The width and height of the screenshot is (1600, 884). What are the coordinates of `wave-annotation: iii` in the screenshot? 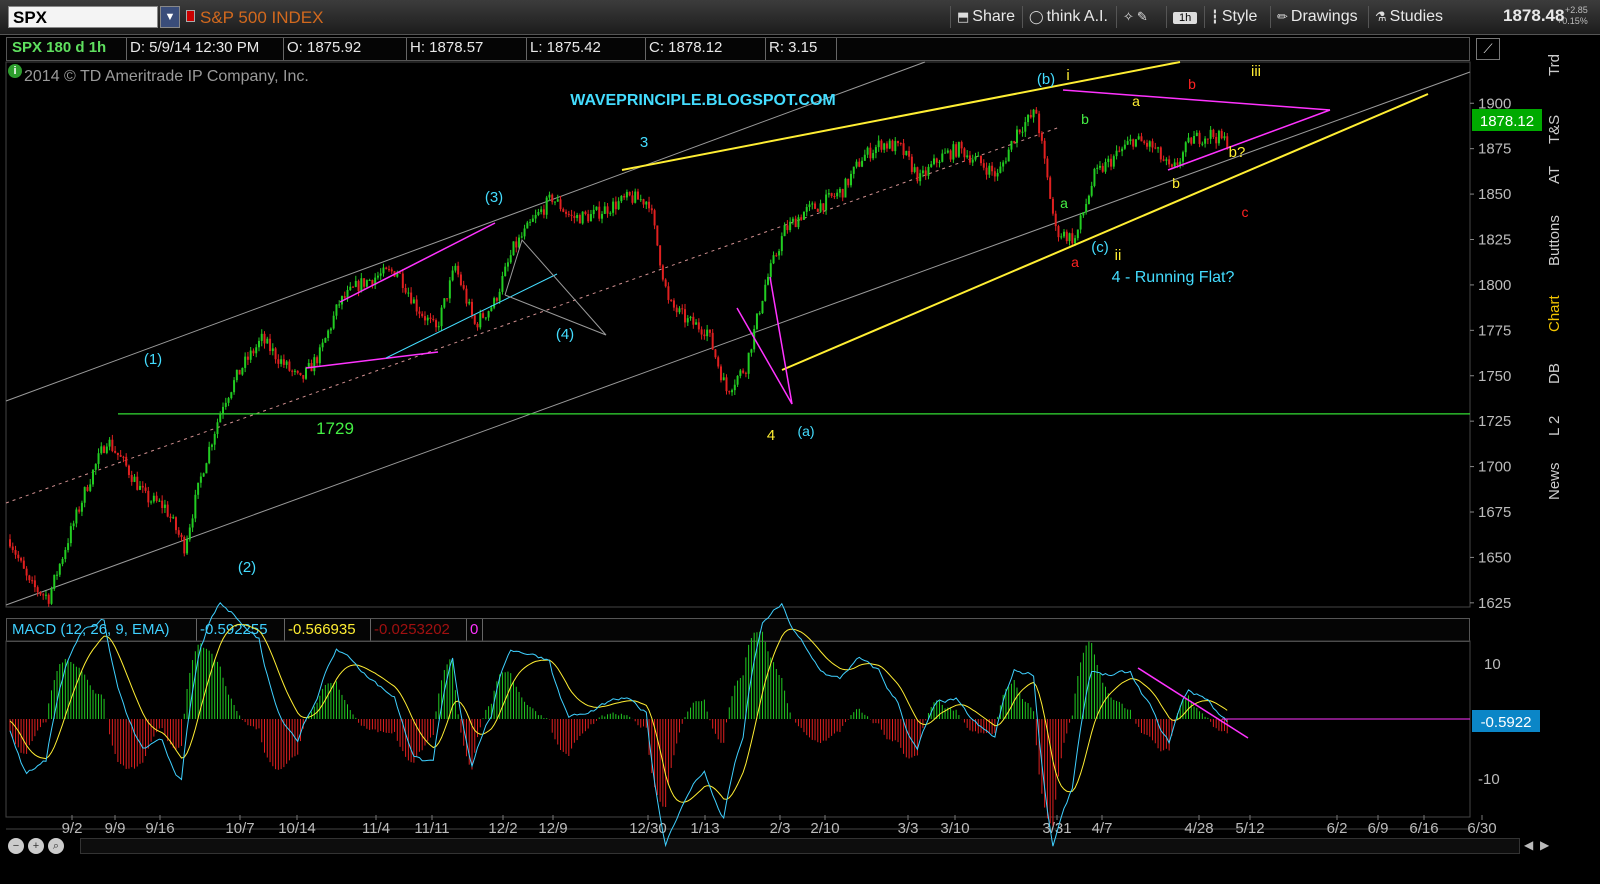 It's located at (1256, 71).